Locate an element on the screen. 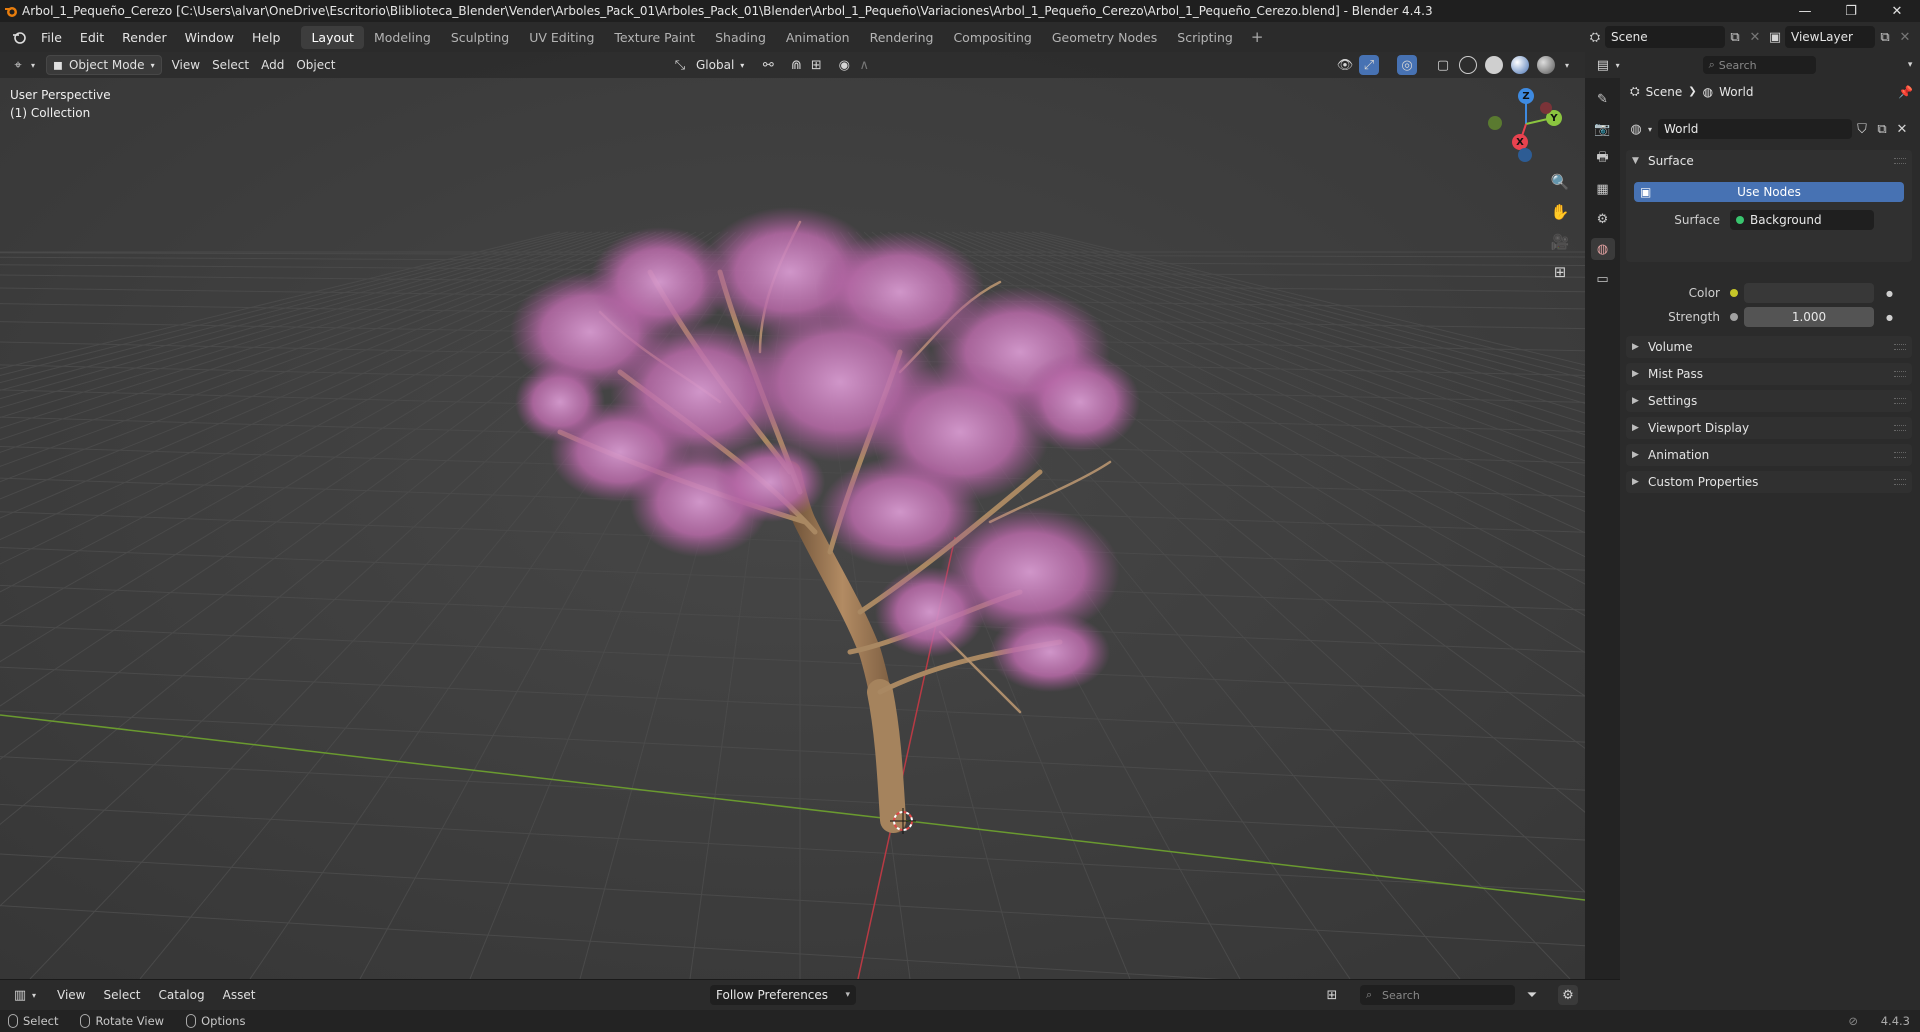 This screenshot has height=1032, width=1920. orientation-dropdown: Global ▾ is located at coordinates (720, 65).